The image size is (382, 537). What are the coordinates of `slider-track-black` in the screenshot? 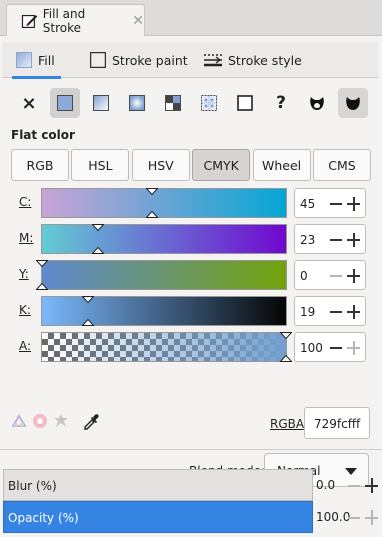 It's located at (164, 311).